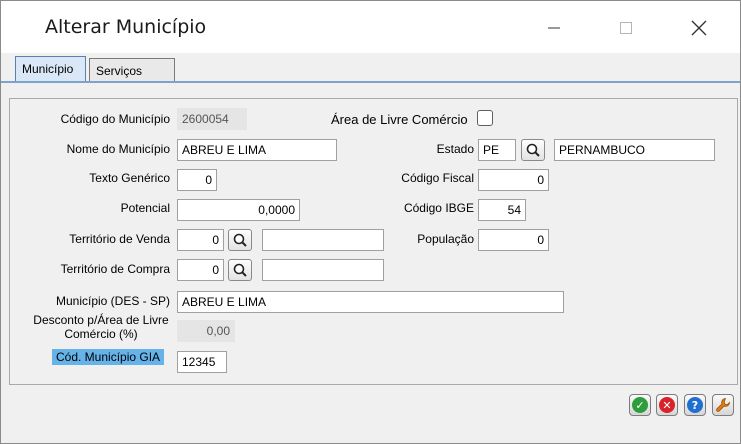 The height and width of the screenshot is (444, 741). Describe the element at coordinates (202, 362) in the screenshot. I see `cod-municipio-gia-input: 12345` at that location.